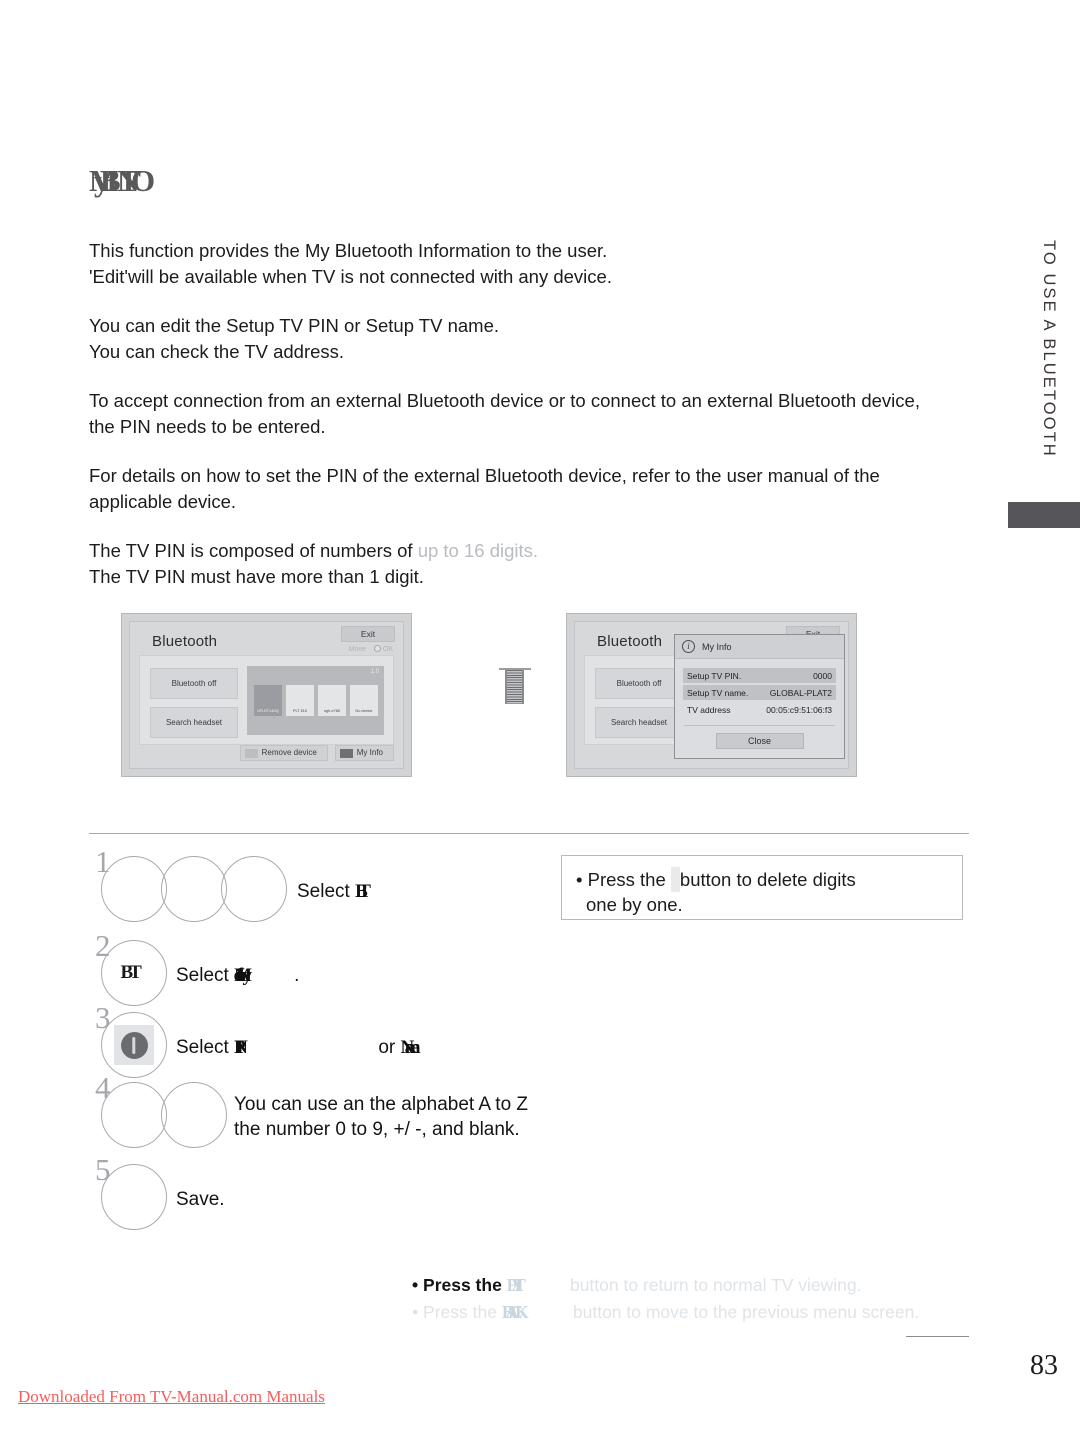 This screenshot has width=1080, height=1440. What do you see at coordinates (377, 1129) in the screenshot?
I see `step-4-line-2: the number 0 to 9, +/ -, and blank.` at bounding box center [377, 1129].